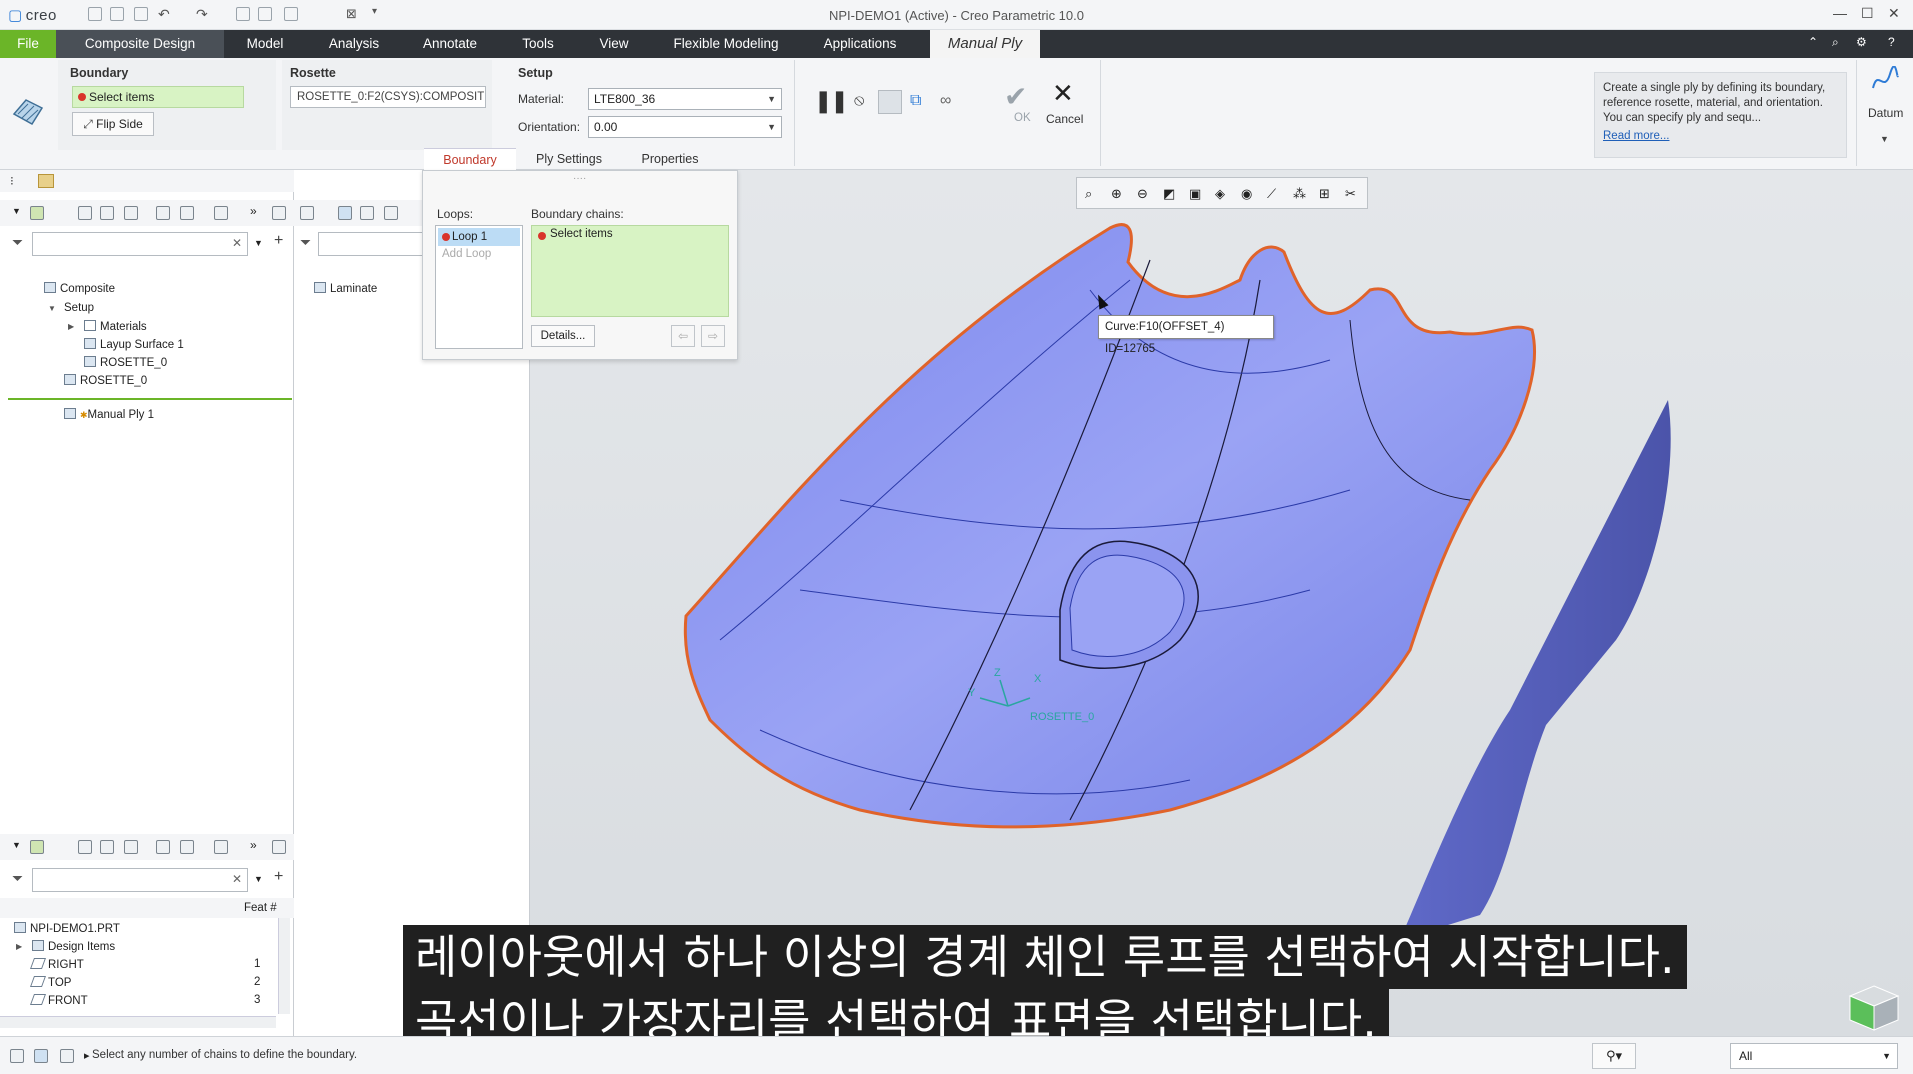  Describe the element at coordinates (265, 44) in the screenshot. I see `tab-model: Model` at that location.